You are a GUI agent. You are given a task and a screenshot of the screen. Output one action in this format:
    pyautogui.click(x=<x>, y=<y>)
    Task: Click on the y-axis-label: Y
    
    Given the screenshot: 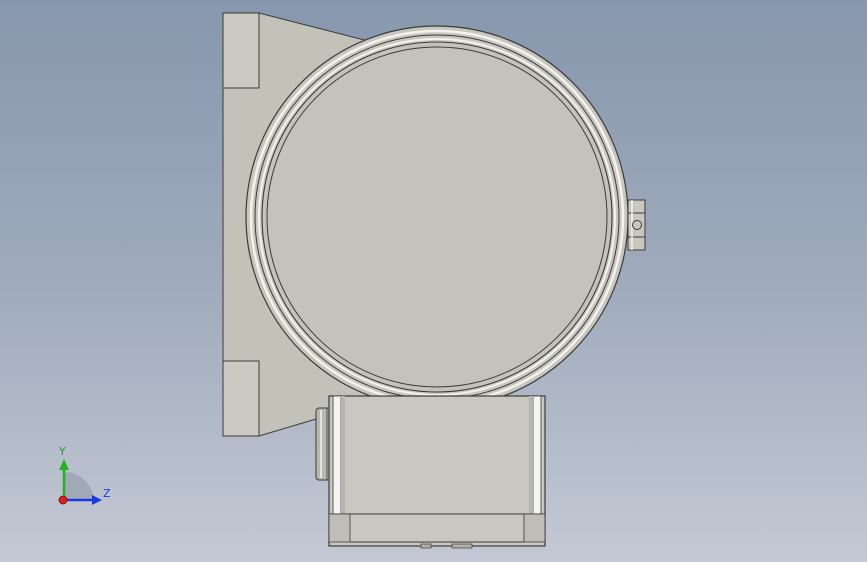 What is the action you would take?
    pyautogui.click(x=62, y=451)
    